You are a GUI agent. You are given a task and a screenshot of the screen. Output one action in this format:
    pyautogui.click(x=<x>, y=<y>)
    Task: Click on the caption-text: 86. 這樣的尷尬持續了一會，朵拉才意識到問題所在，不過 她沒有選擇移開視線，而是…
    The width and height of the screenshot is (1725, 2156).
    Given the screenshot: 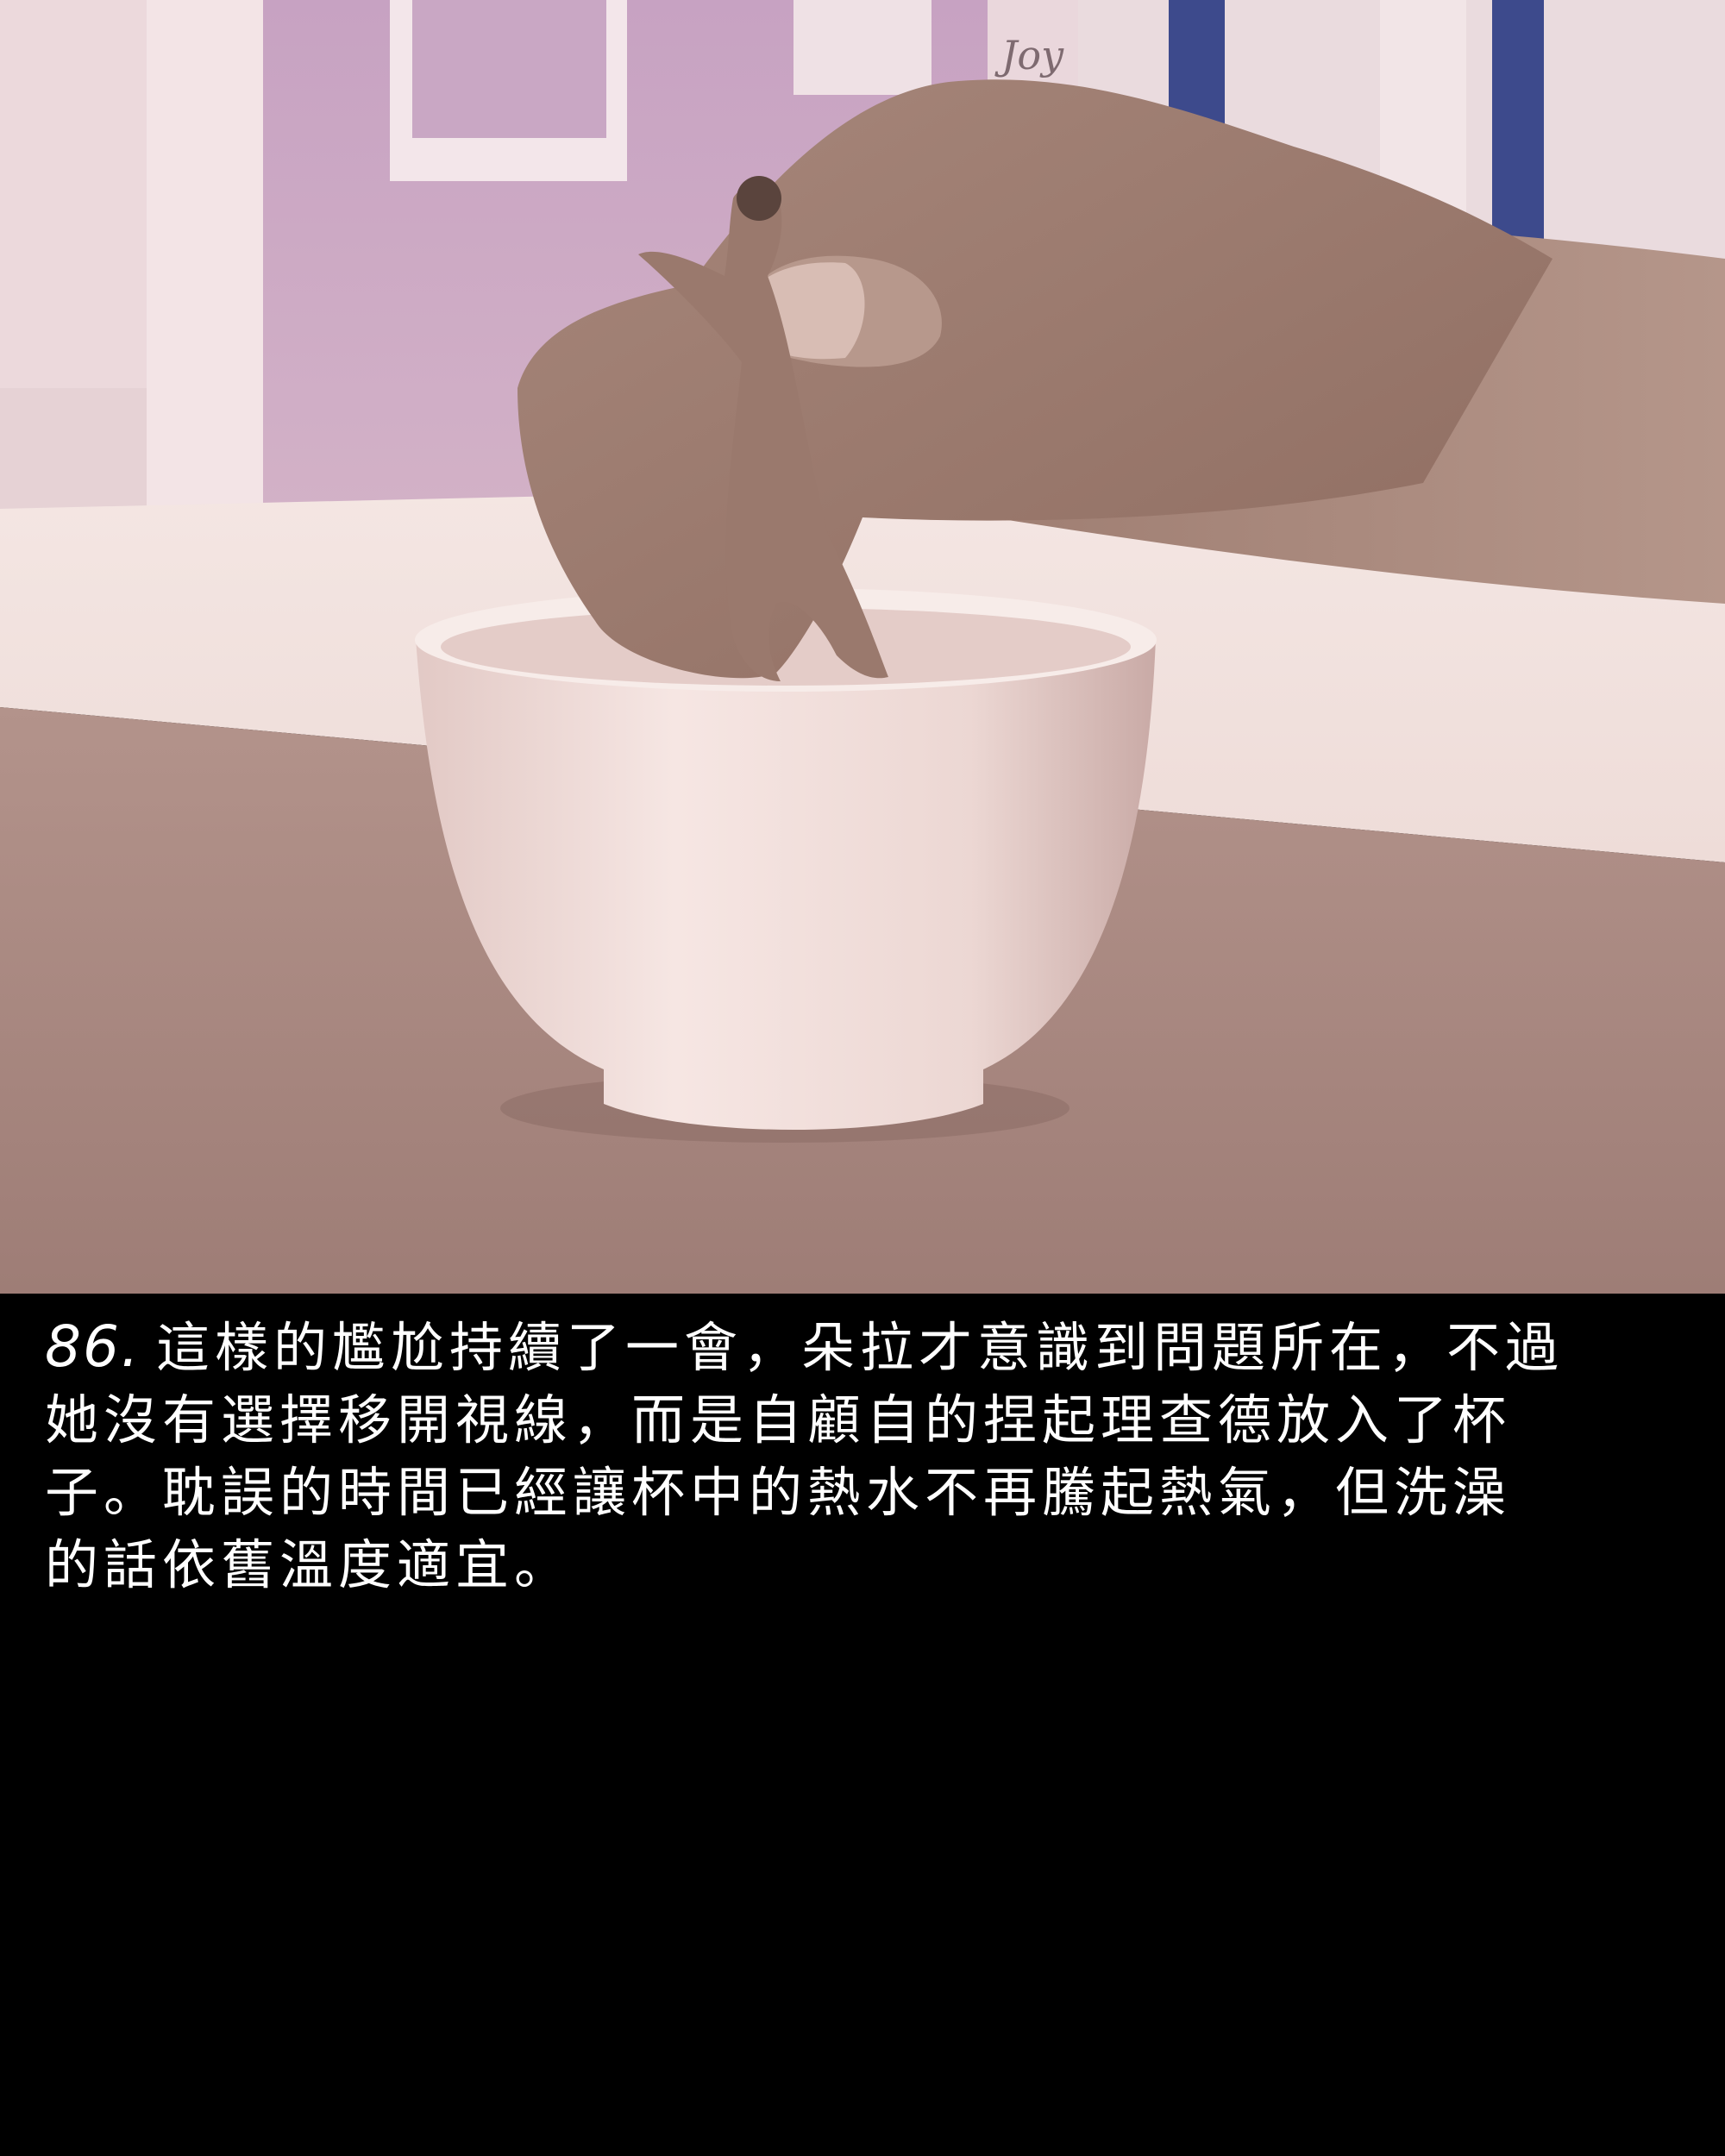 What is the action you would take?
    pyautogui.click(x=873, y=1456)
    